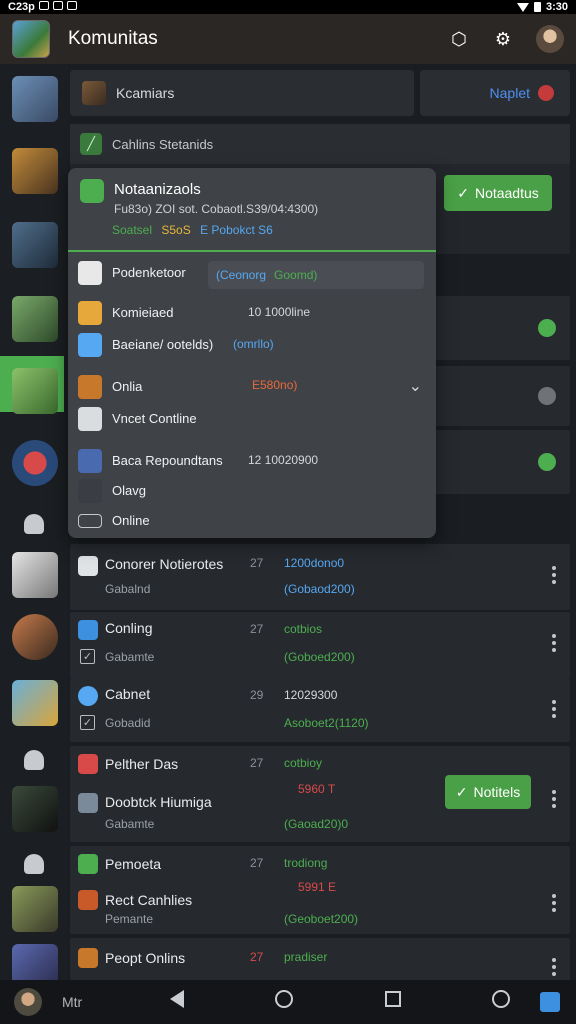 The image size is (576, 1024). What do you see at coordinates (127, 386) in the screenshot?
I see `dropdown-item-label: Onlia` at bounding box center [127, 386].